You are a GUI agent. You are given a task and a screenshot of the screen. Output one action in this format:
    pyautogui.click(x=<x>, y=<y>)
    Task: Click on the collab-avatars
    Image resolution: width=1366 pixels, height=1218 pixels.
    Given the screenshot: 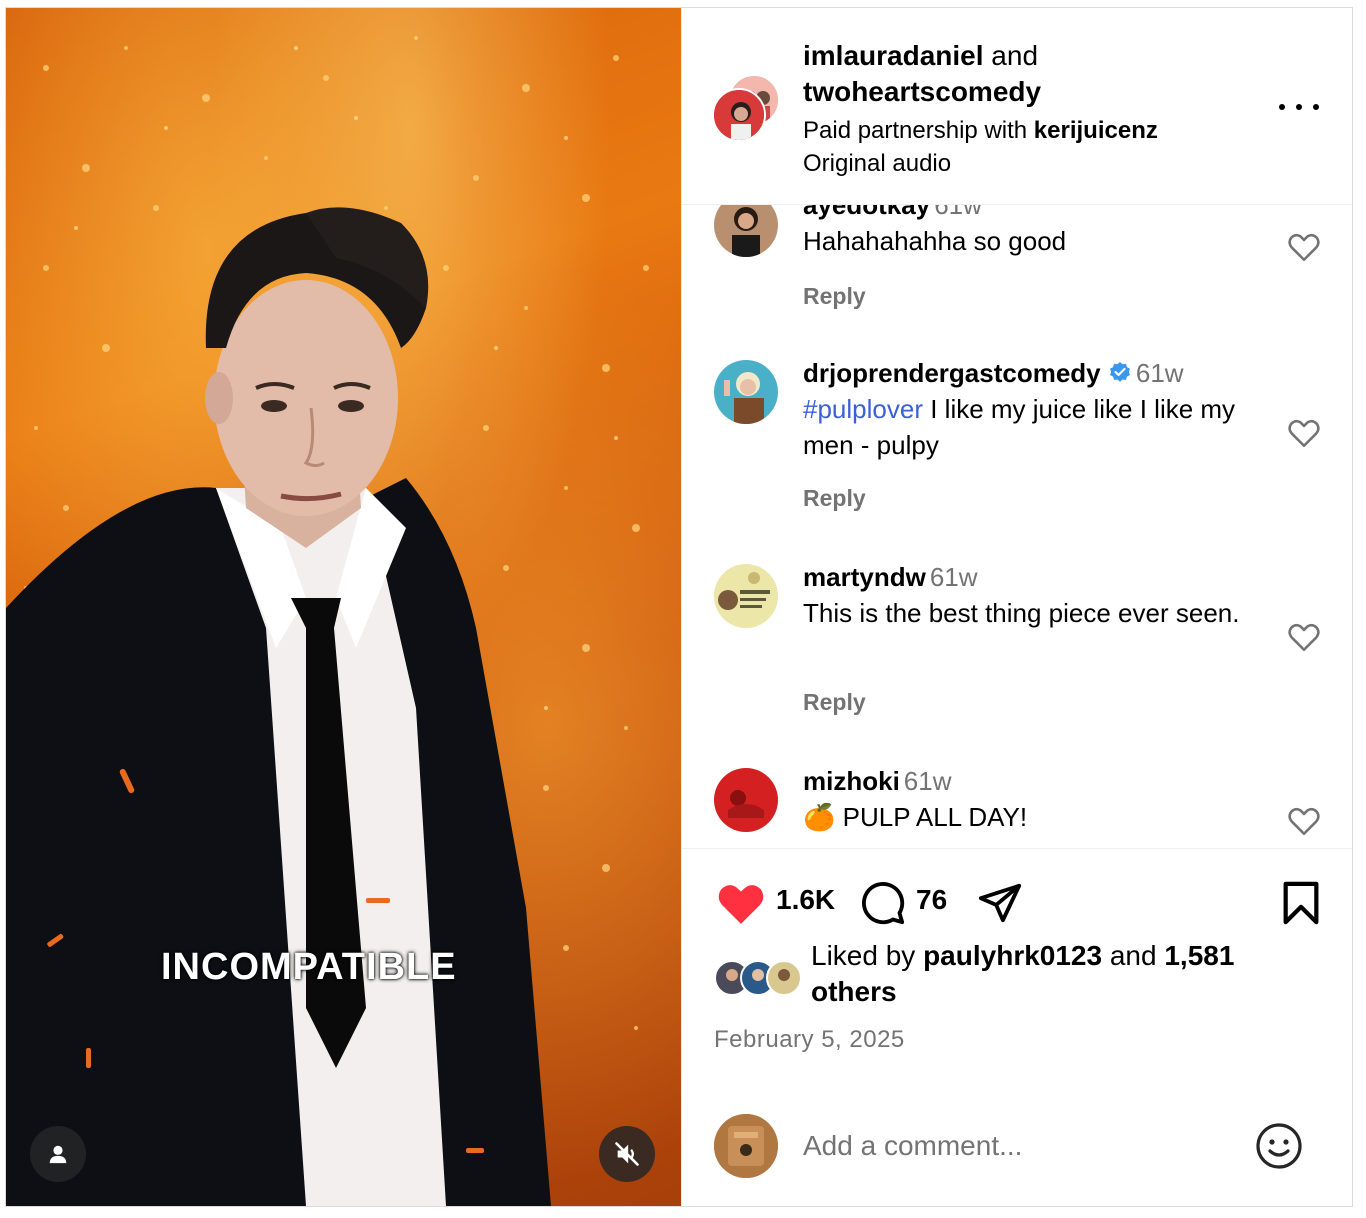 What is the action you would take?
    pyautogui.click(x=747, y=109)
    